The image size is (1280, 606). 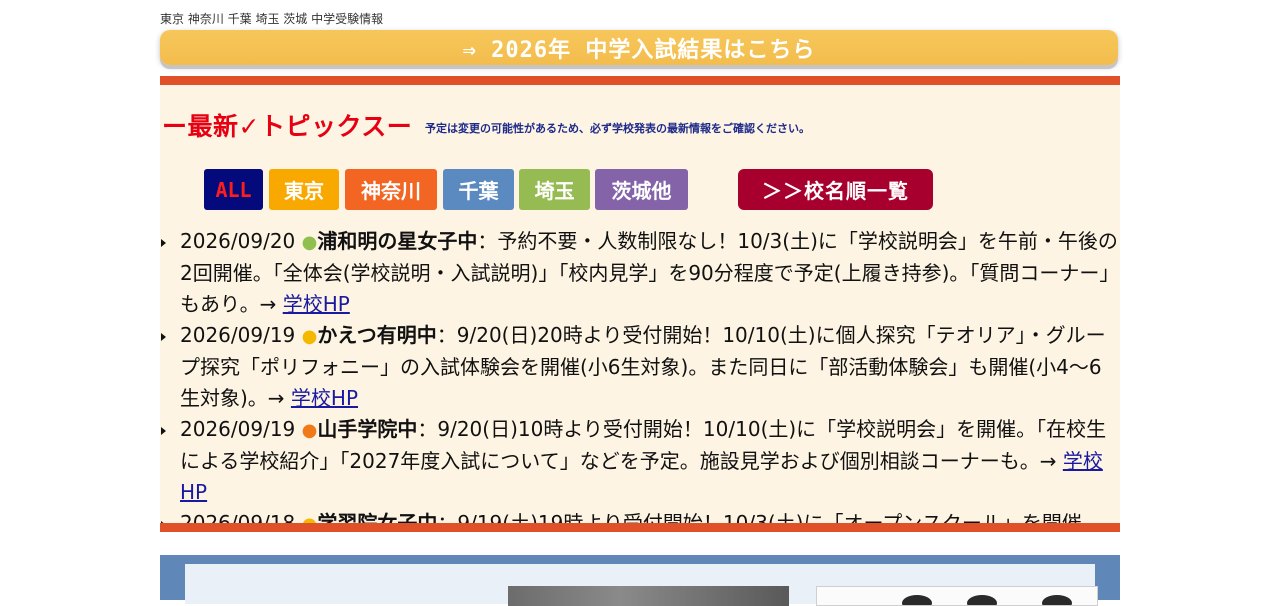 What do you see at coordinates (238, 517) in the screenshot?
I see `news-date: 2026/09/18` at bounding box center [238, 517].